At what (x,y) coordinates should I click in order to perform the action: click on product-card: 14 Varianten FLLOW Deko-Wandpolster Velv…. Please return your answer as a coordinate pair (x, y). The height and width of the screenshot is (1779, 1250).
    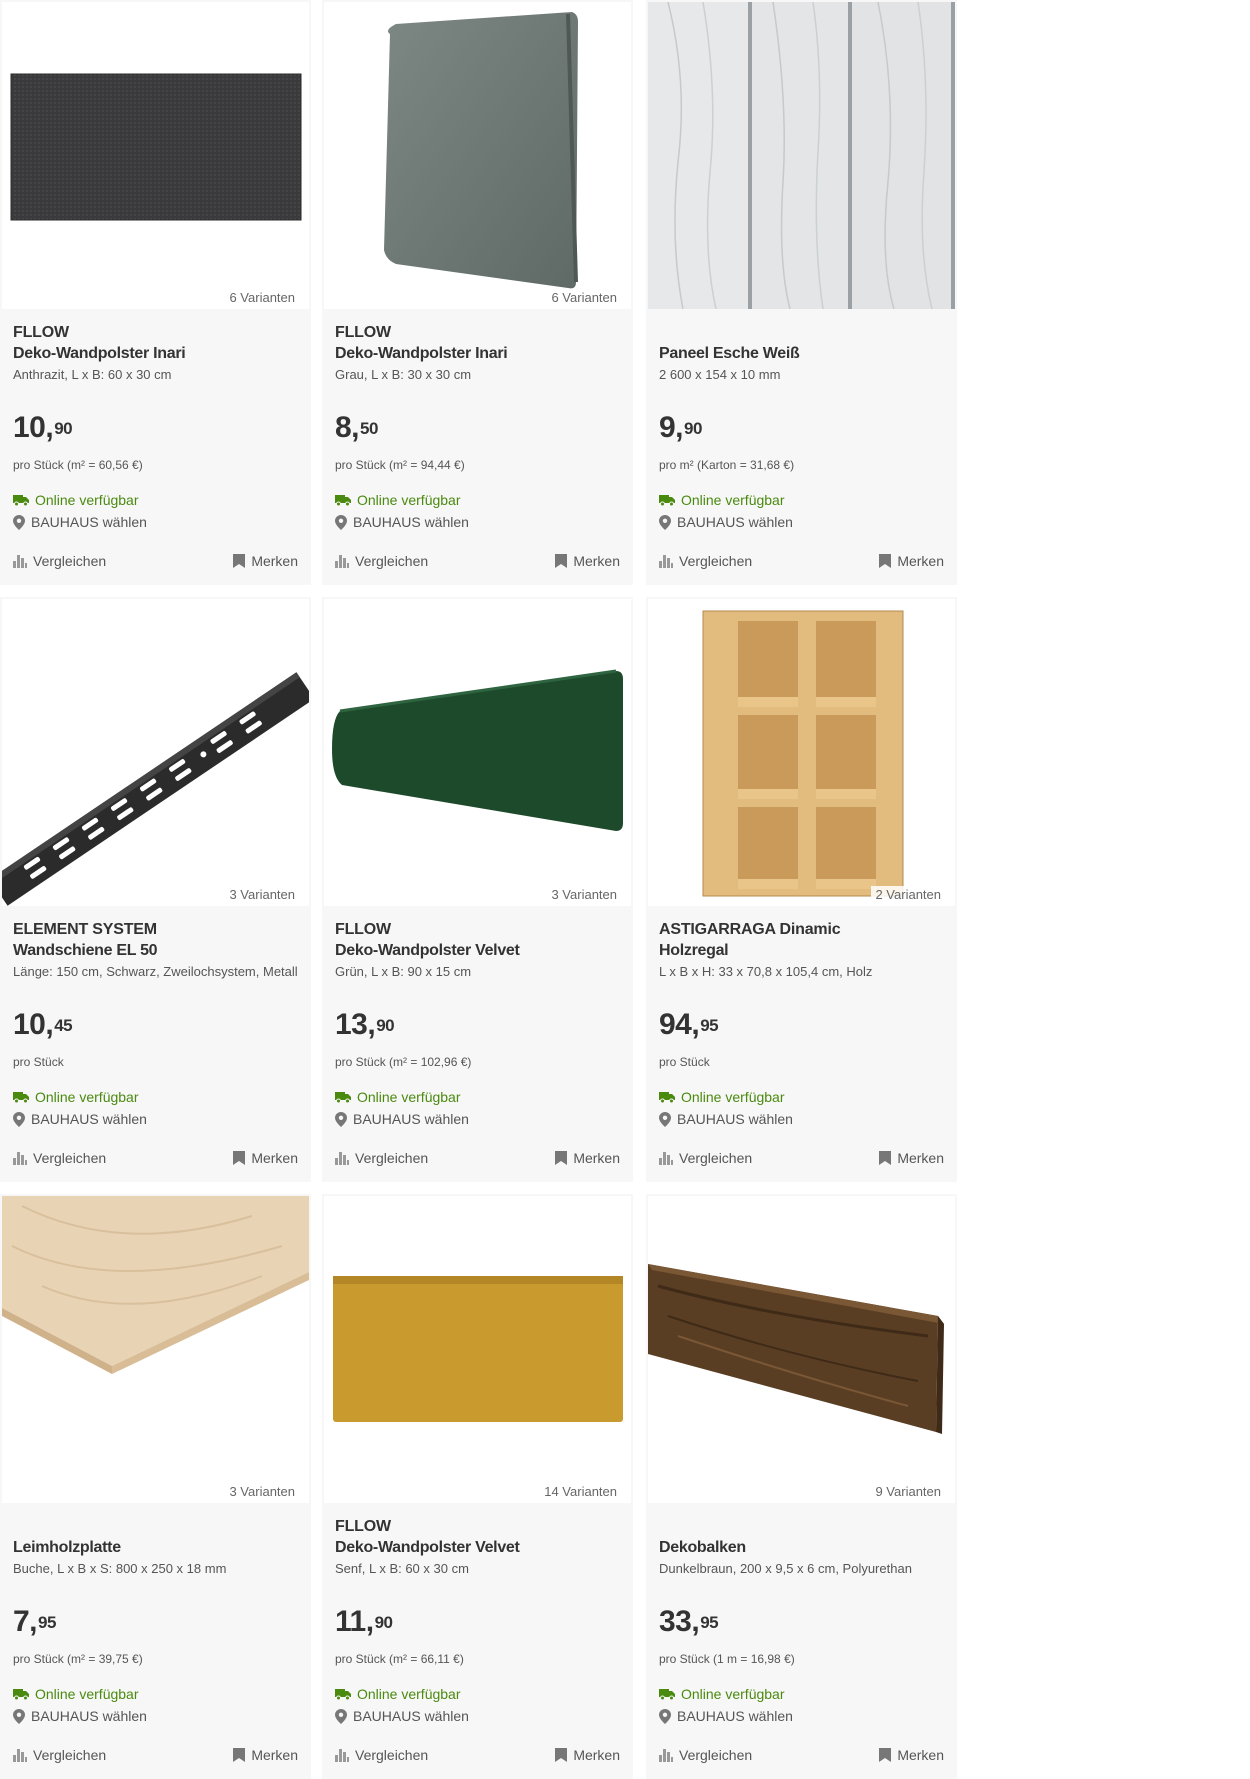
    Looking at the image, I should click on (477, 1486).